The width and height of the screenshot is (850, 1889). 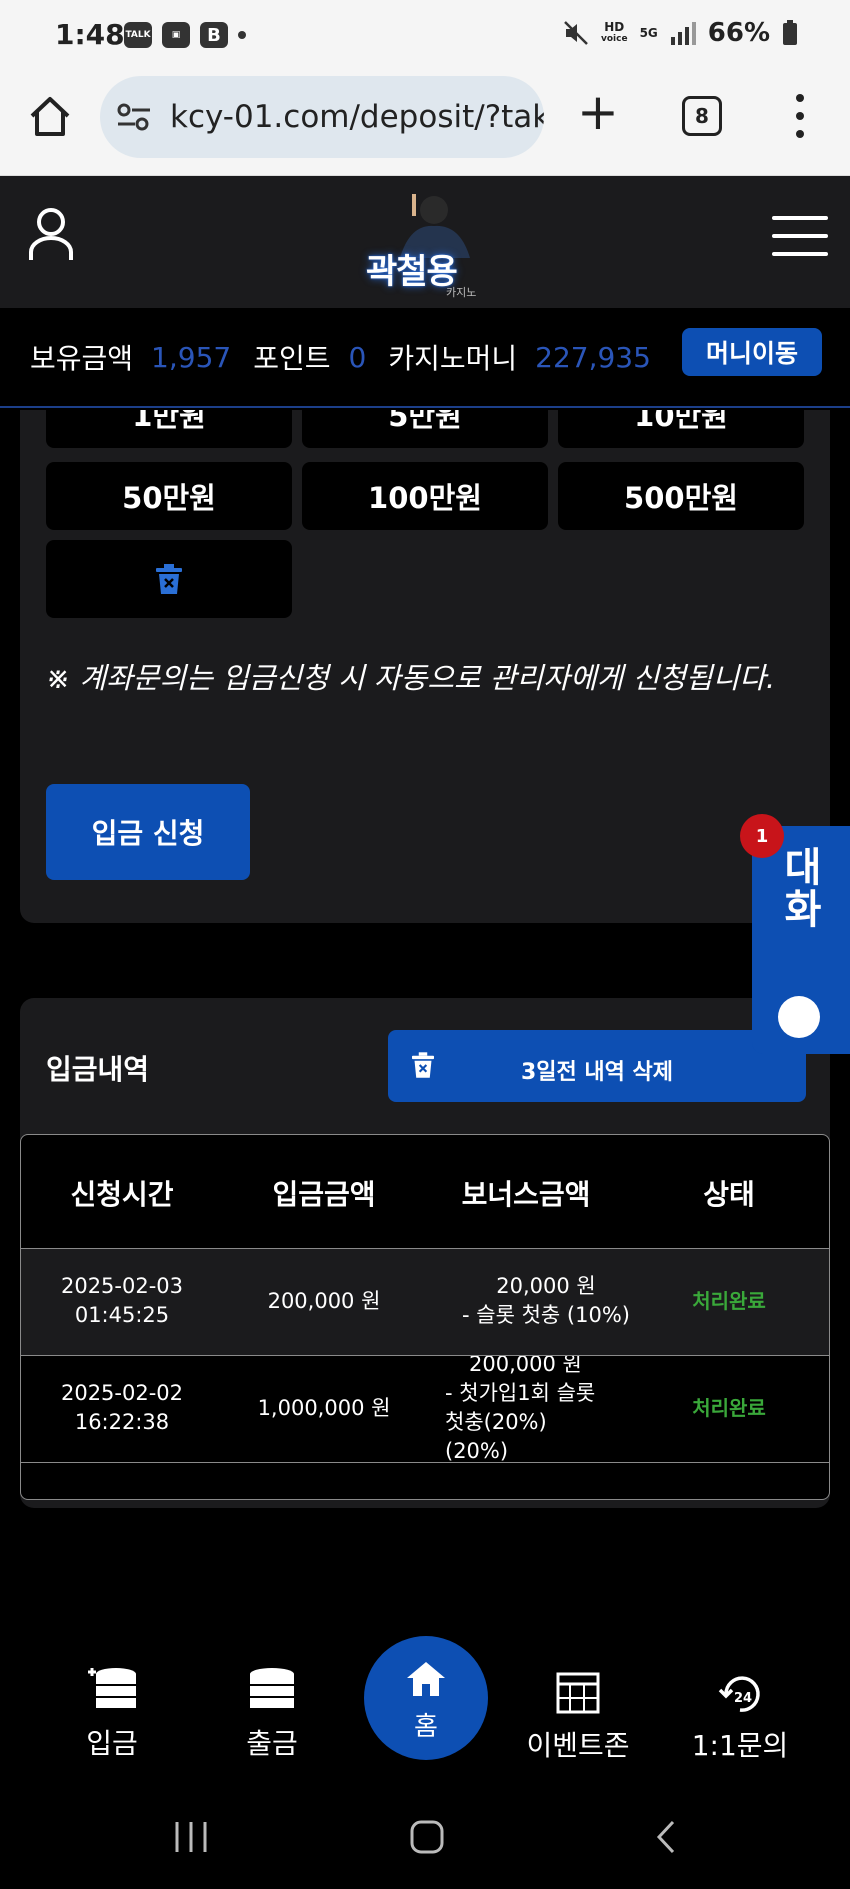 I want to click on nav-home-button: 홈, so click(x=426, y=1698).